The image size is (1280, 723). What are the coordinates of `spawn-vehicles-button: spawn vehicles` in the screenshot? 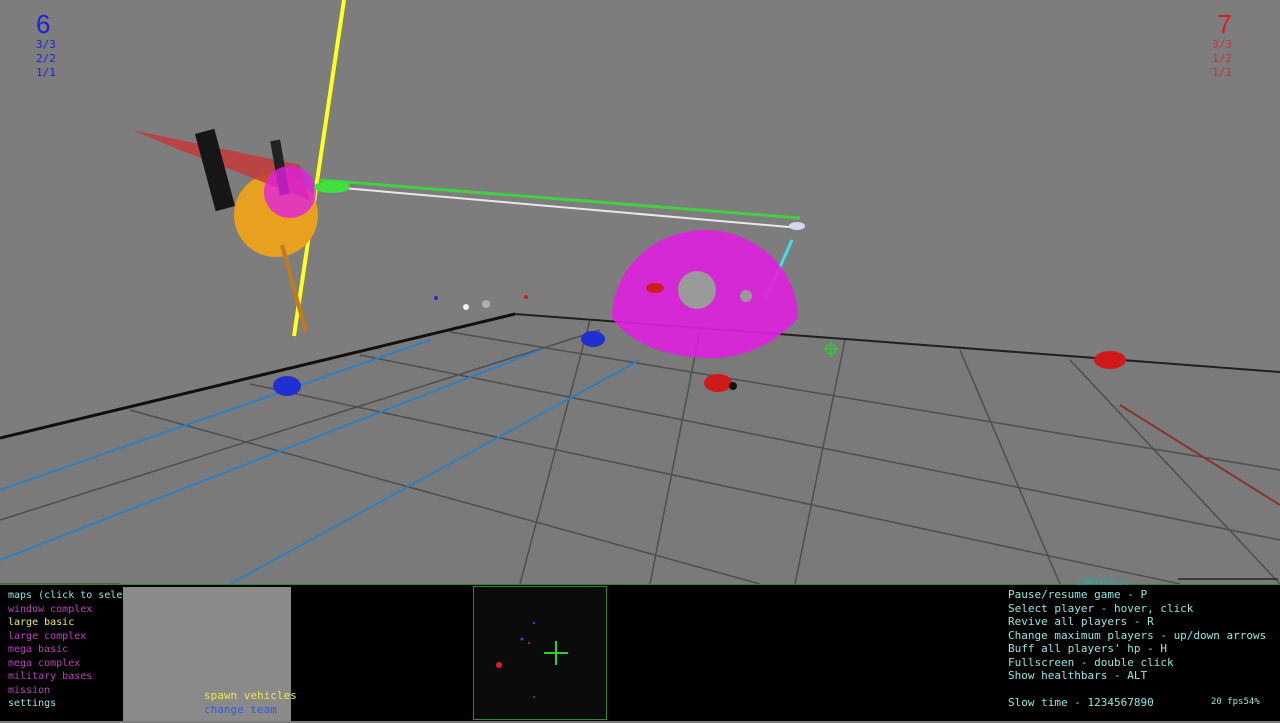 It's located at (250, 695).